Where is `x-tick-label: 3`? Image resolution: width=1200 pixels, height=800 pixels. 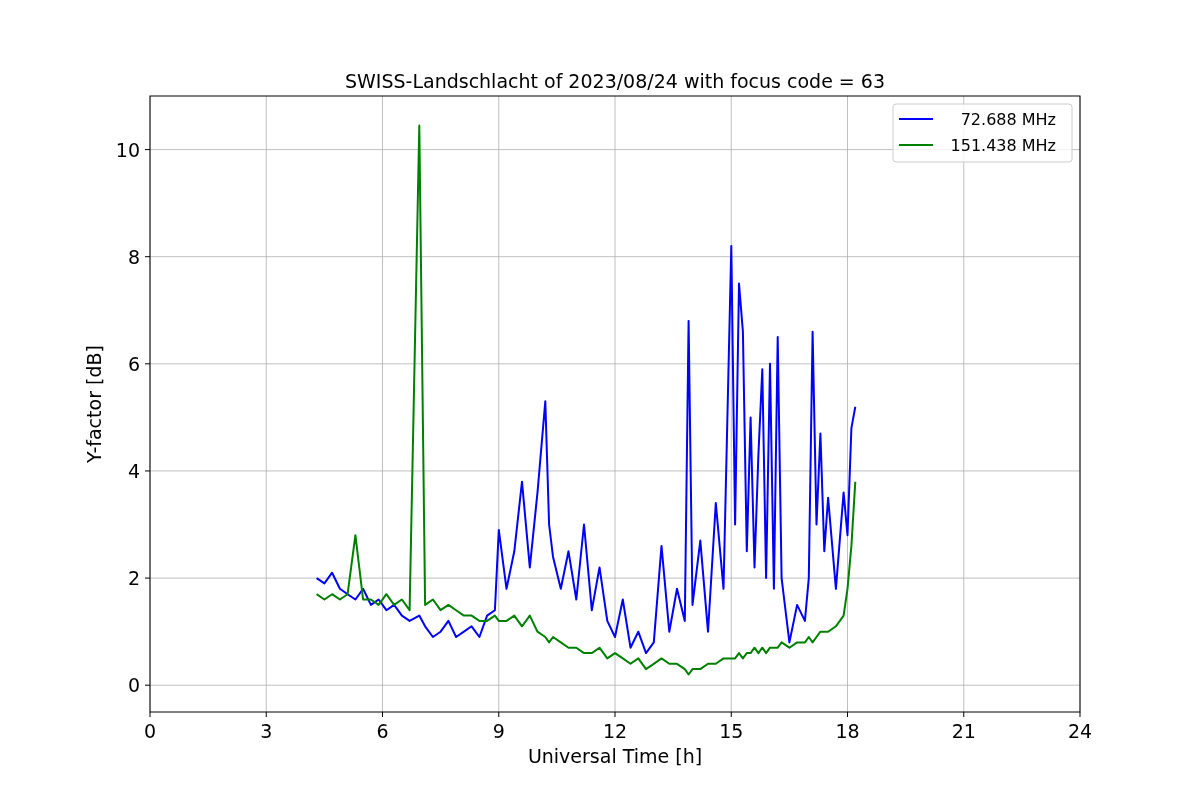
x-tick-label: 3 is located at coordinates (266, 731).